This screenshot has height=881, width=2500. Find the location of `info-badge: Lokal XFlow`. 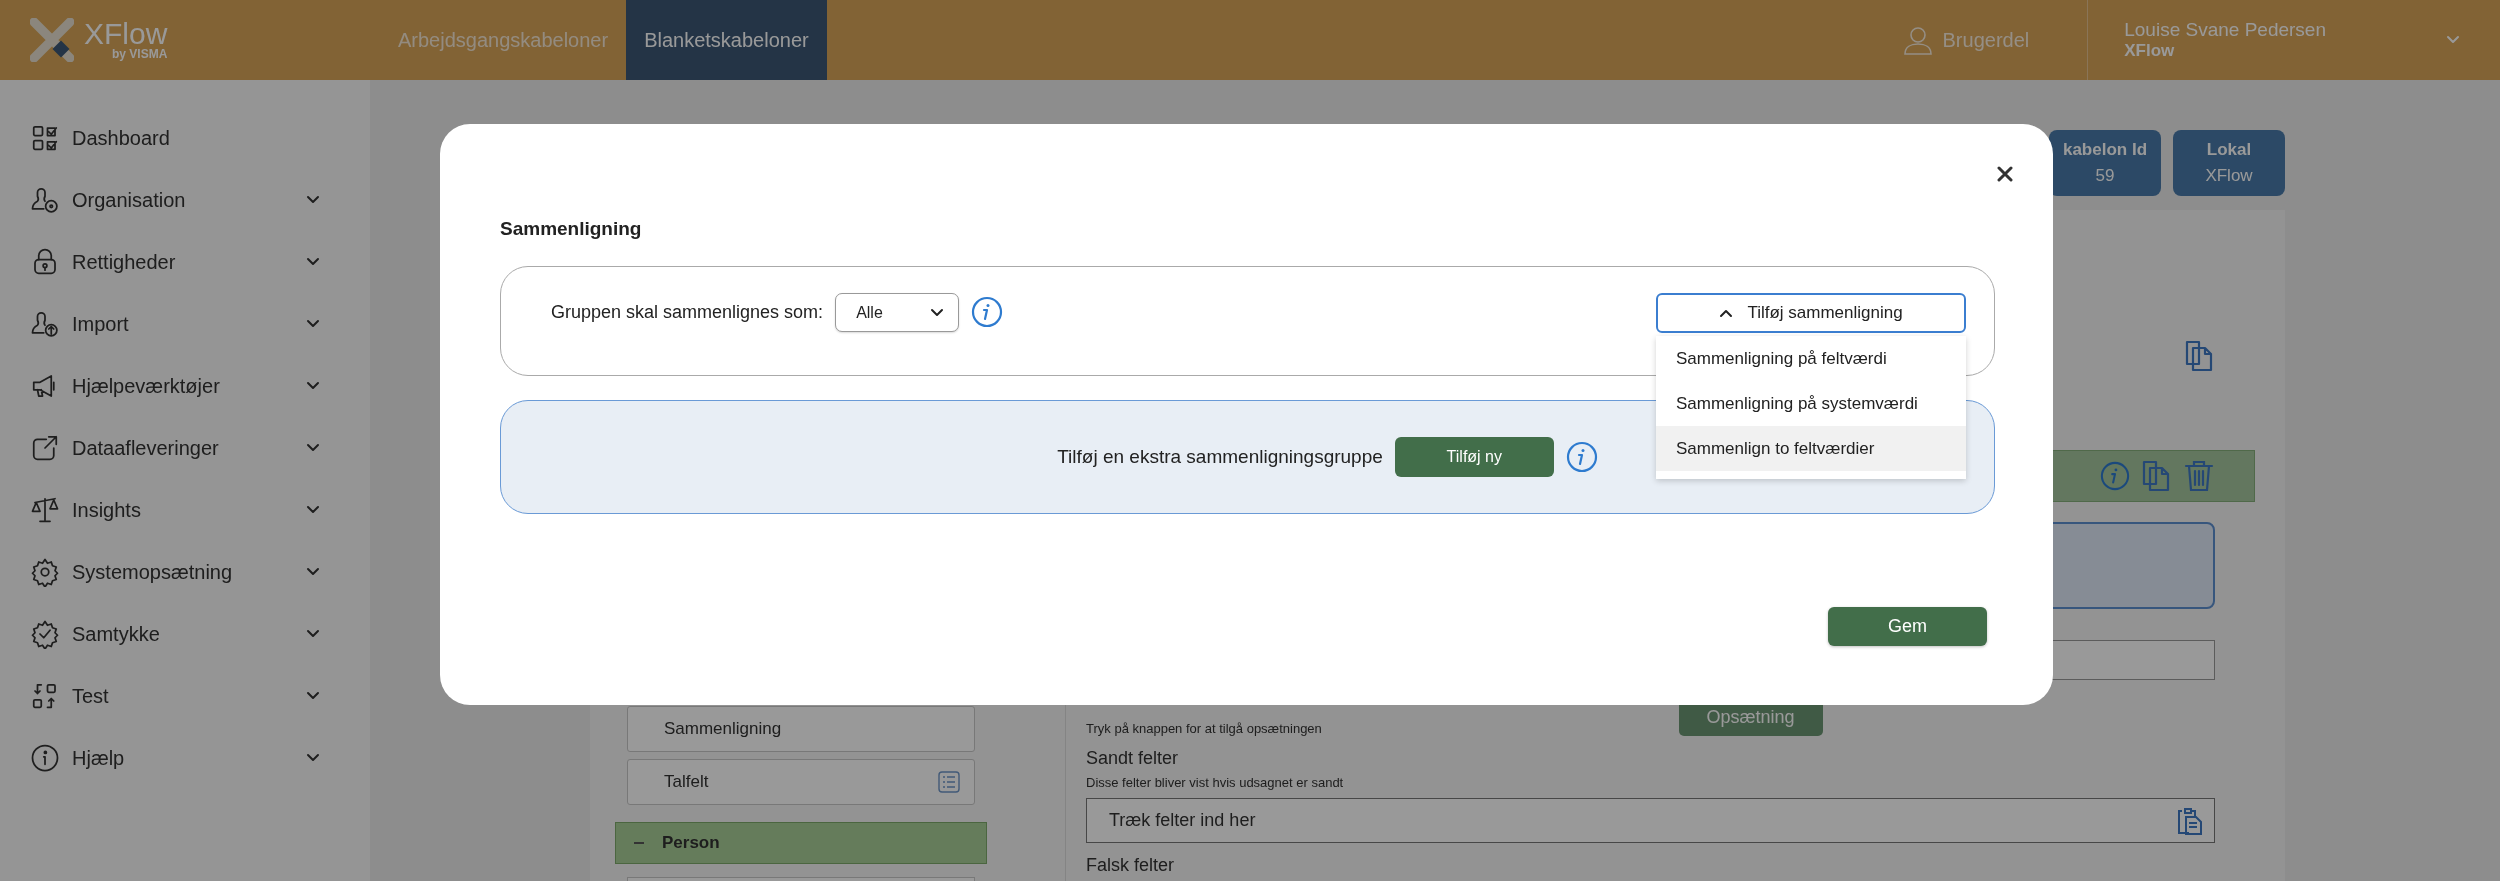

info-badge: Lokal XFlow is located at coordinates (2229, 163).